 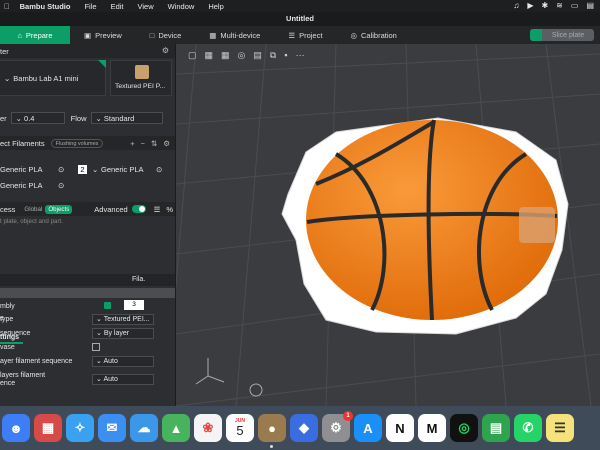 What do you see at coordinates (300, 55) in the screenshot?
I see `more-icon: ⋯` at bounding box center [300, 55].